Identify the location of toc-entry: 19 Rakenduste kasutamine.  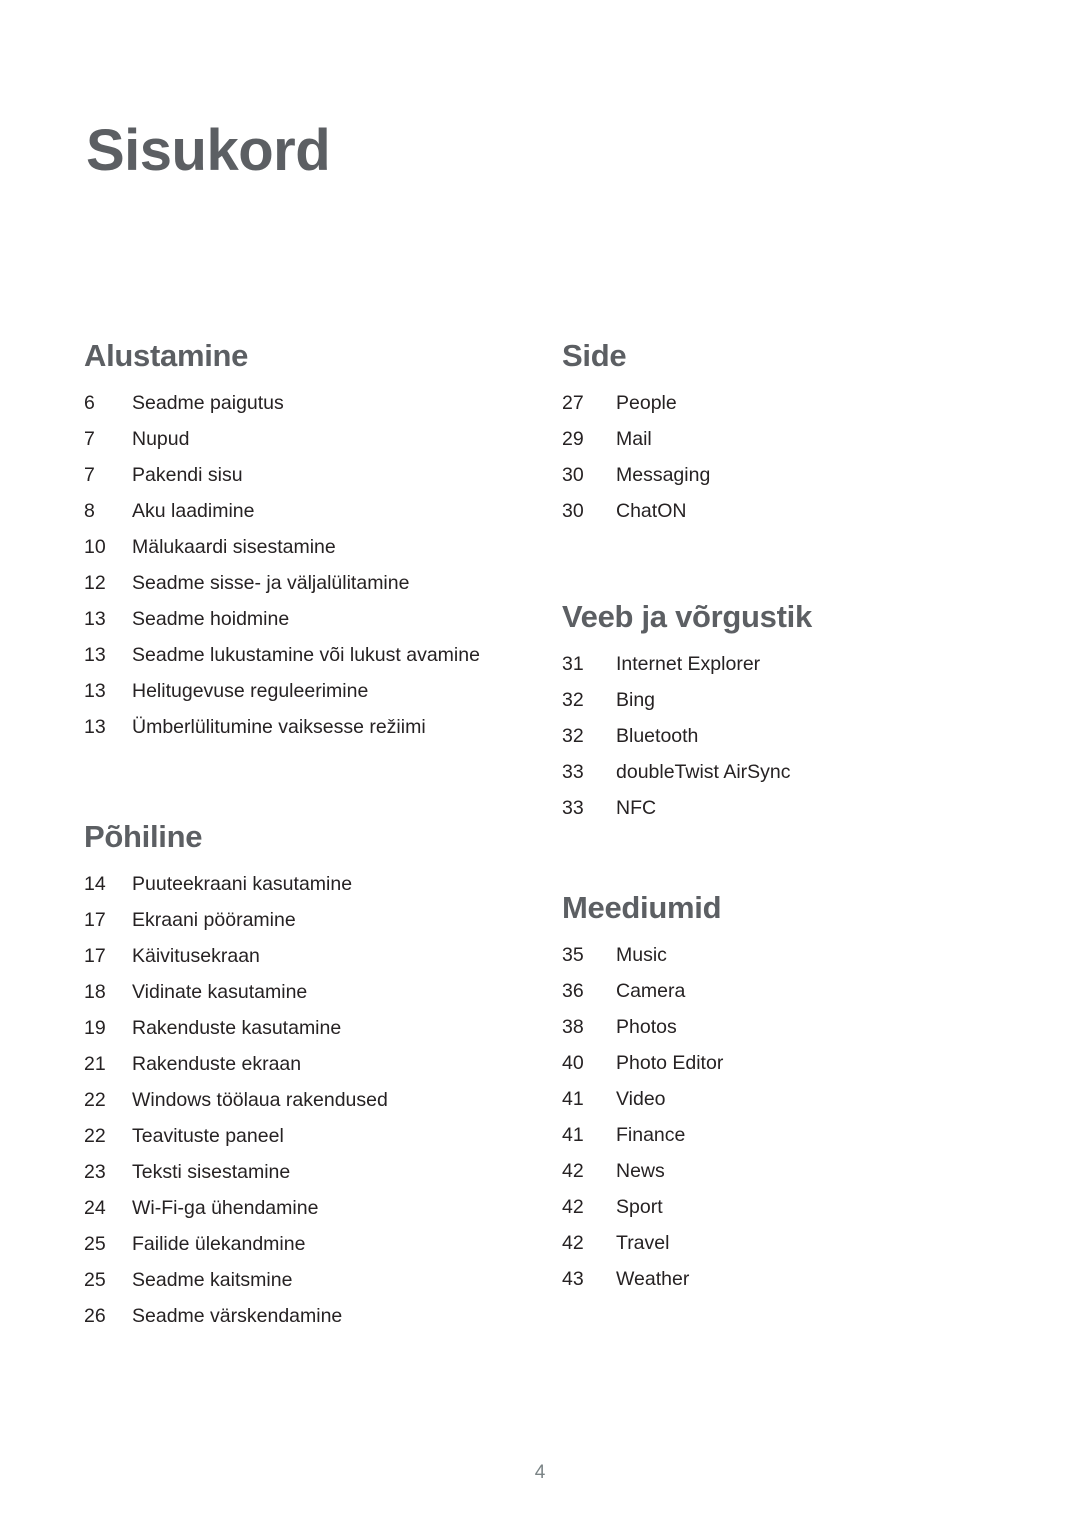
(314, 1028).